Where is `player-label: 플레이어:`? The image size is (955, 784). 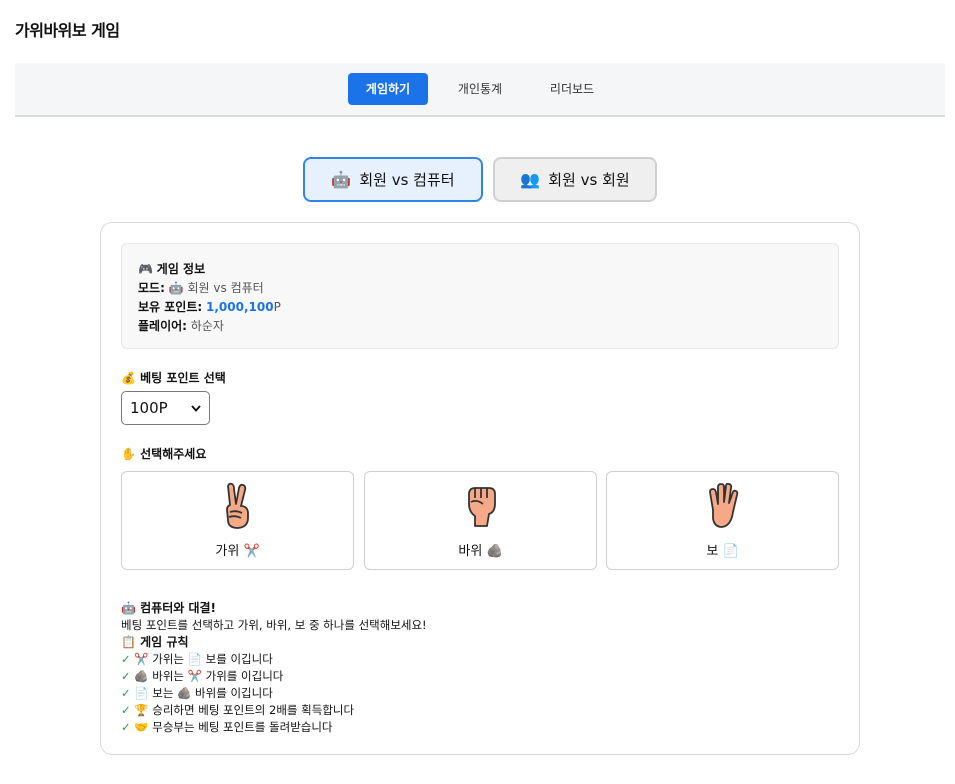
player-label: 플레이어: is located at coordinates (162, 326).